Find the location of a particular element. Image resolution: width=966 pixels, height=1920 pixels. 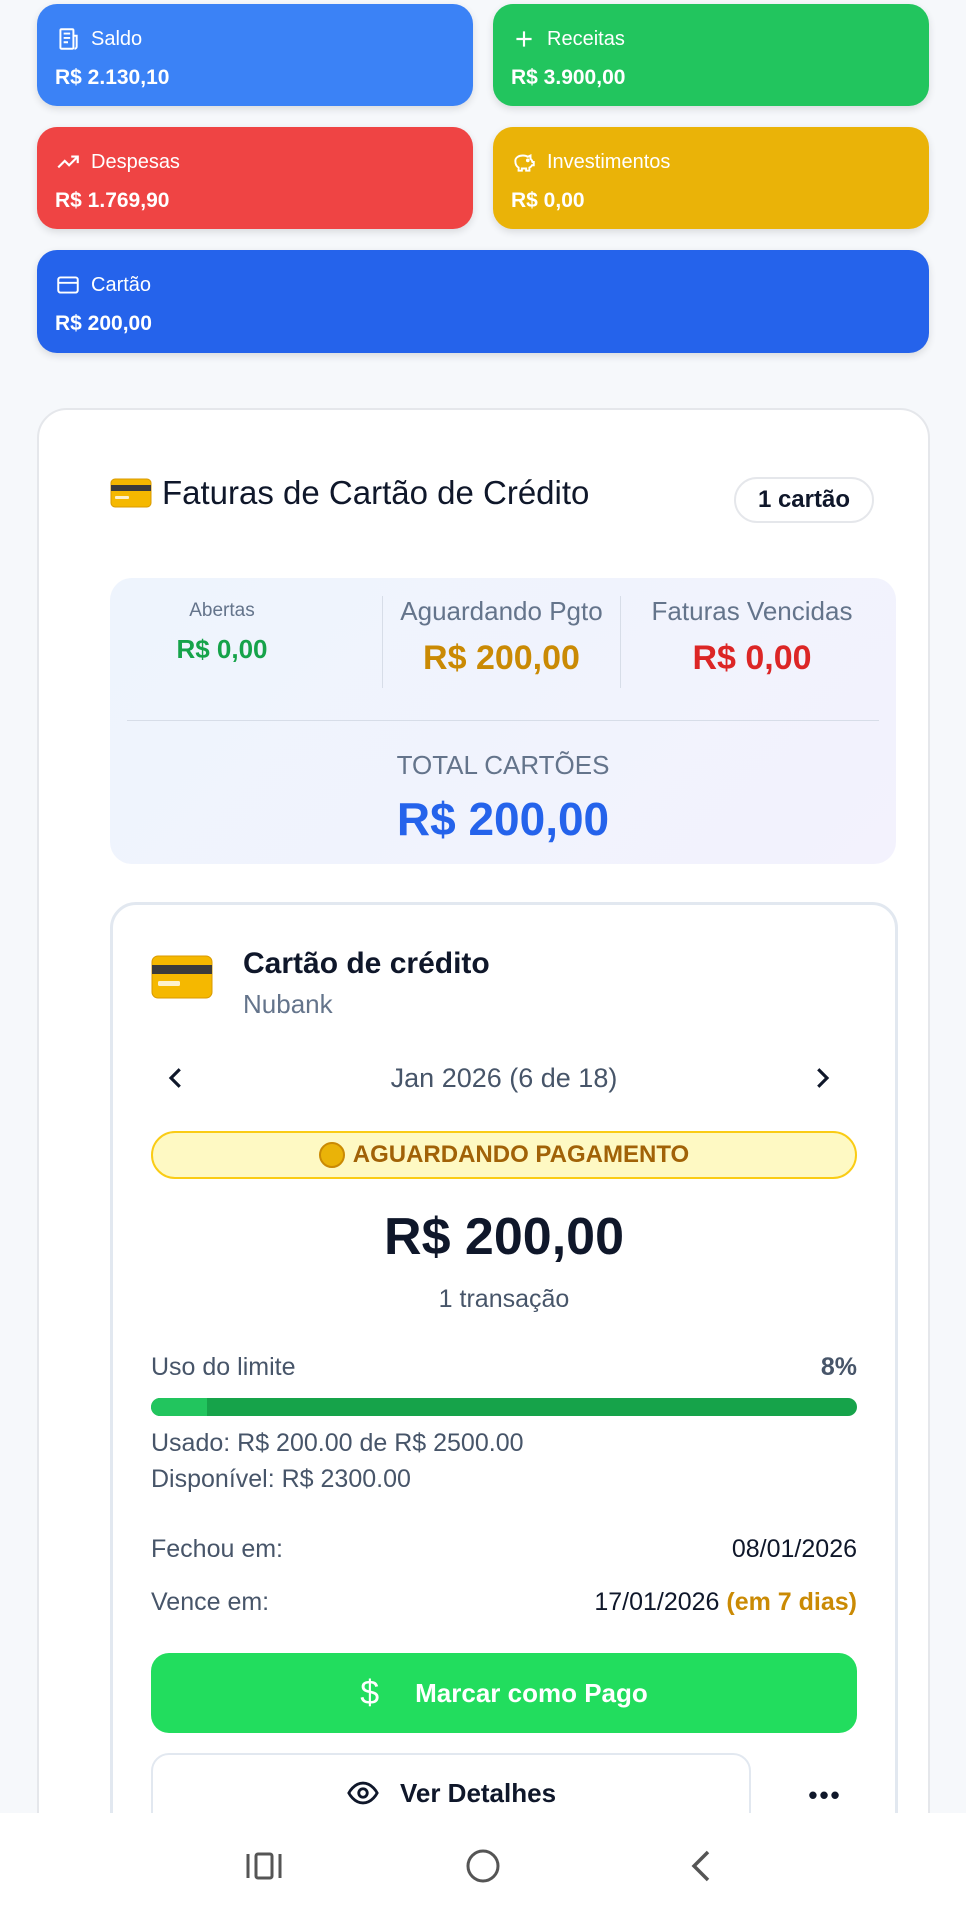

section-title-text: Faturas de Cartão de Crédito is located at coordinates (376, 492).